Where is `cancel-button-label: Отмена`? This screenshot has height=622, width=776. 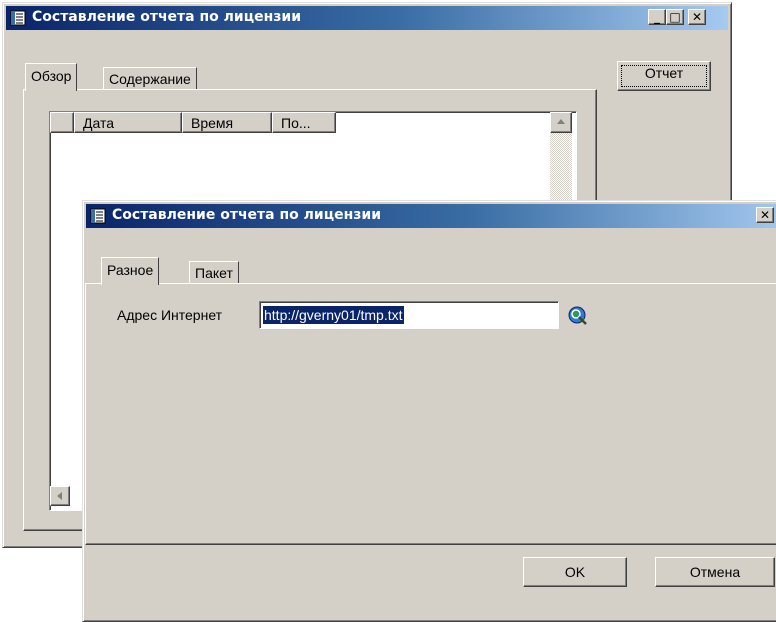 cancel-button-label: Отмена is located at coordinates (715, 572).